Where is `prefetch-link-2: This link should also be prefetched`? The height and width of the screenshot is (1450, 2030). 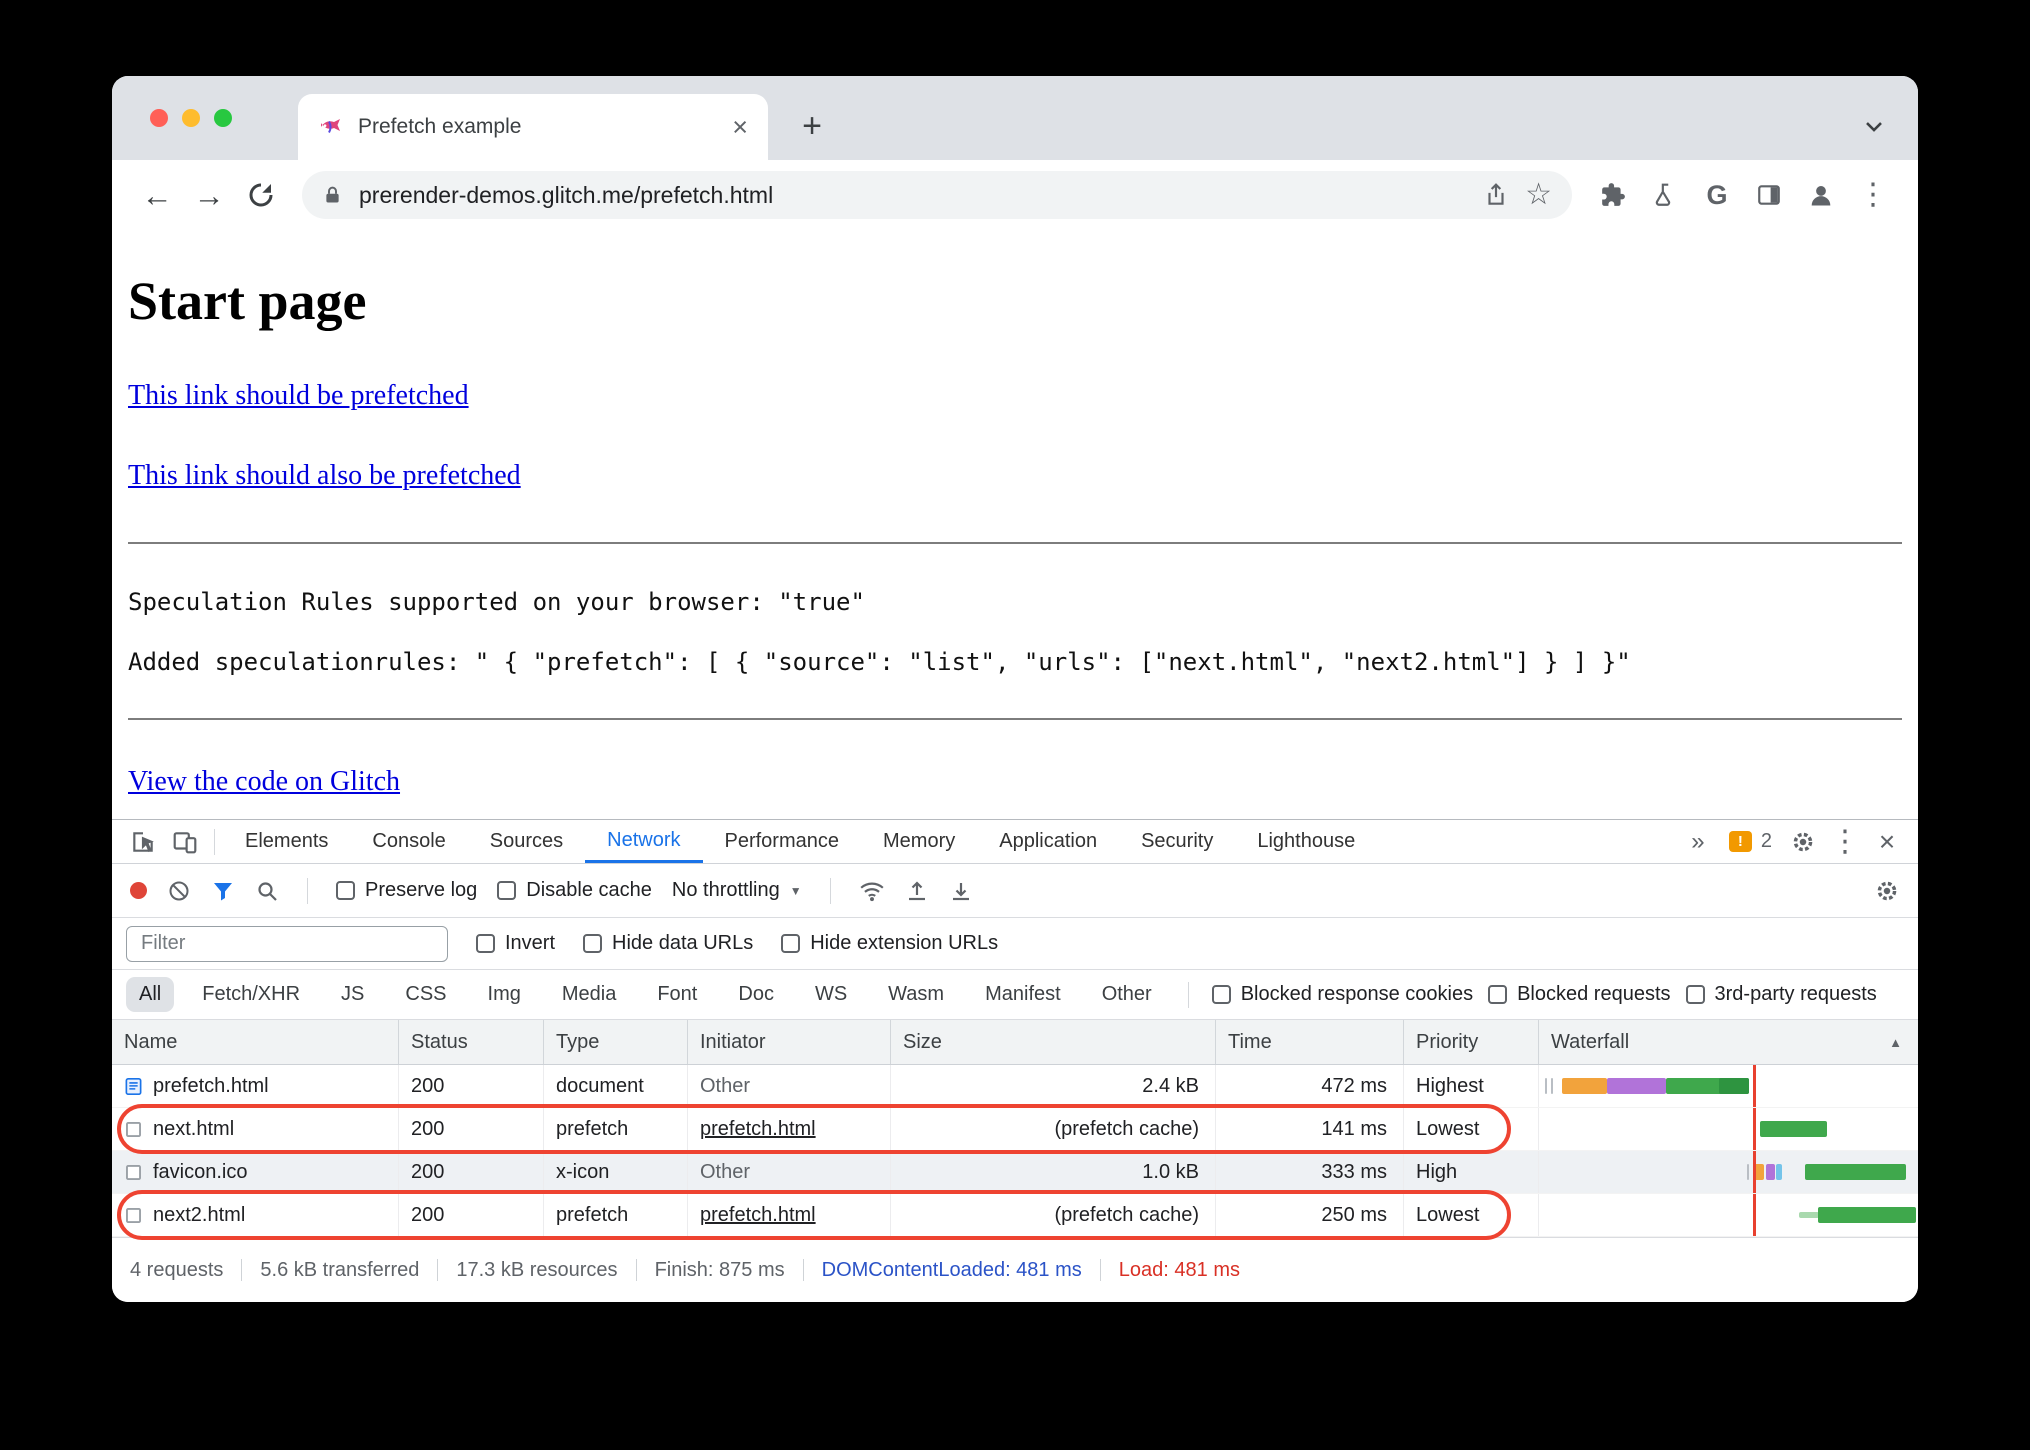
prefetch-link-2: This link should also be prefetched is located at coordinates (324, 475).